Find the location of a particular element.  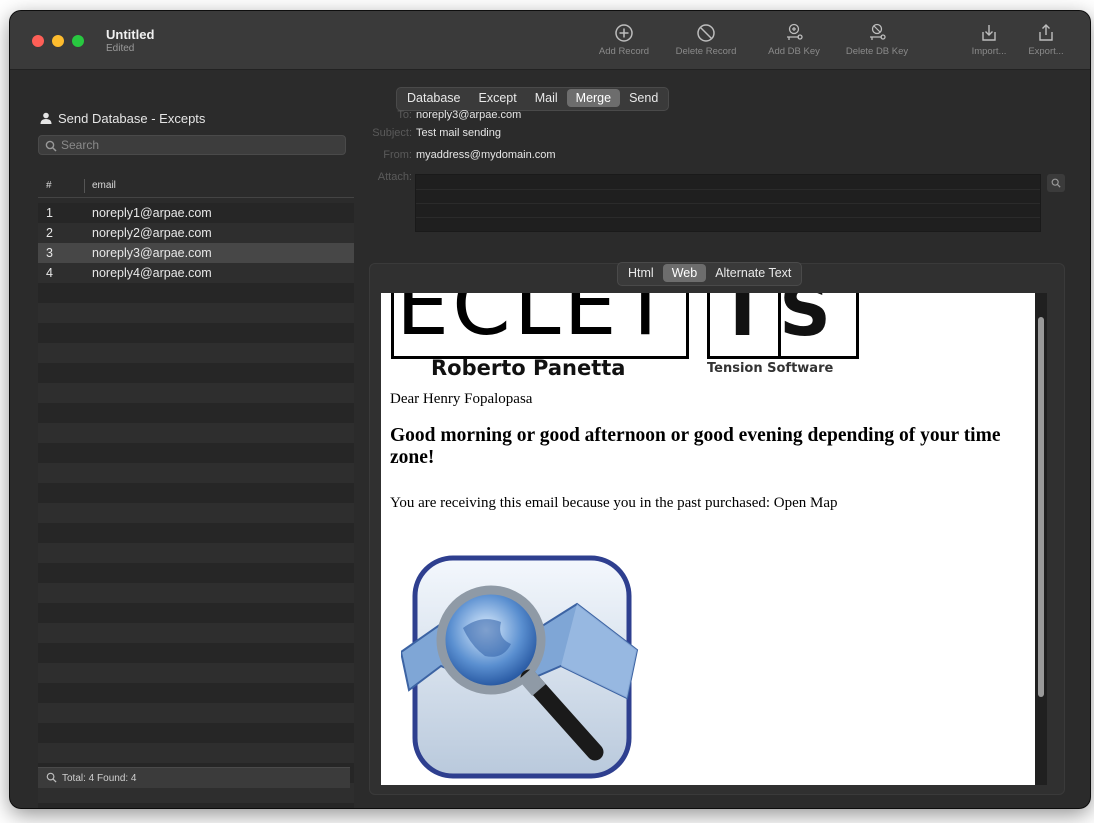

from-value: myaddress@mydomain.com is located at coordinates (486, 155).